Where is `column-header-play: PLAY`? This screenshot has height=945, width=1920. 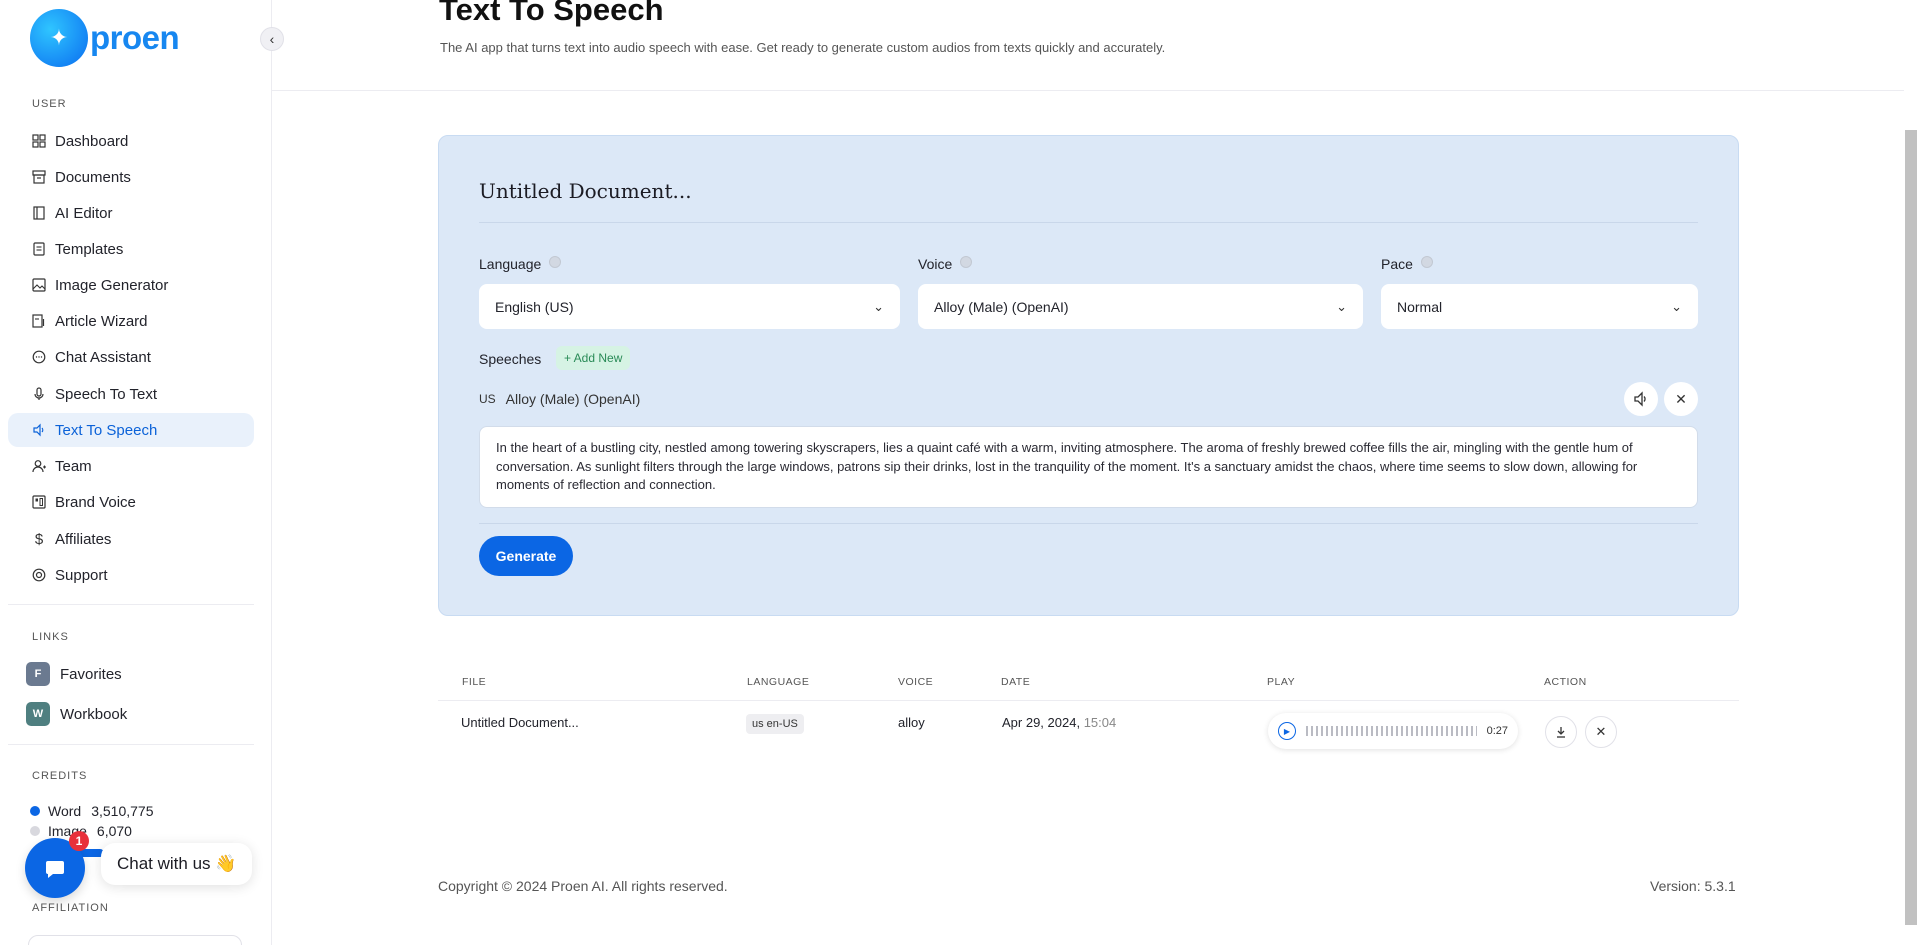 column-header-play: PLAY is located at coordinates (1281, 682).